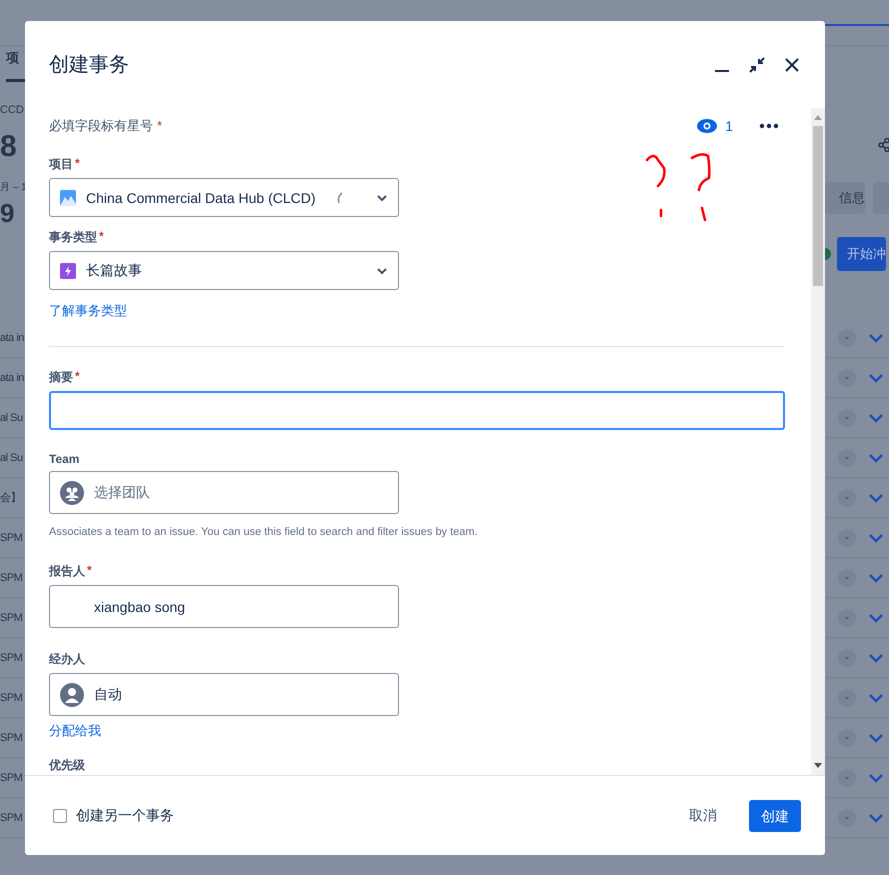  I want to click on helper-text: Associates a team to an issue. You can use this field to search and filter issues by team., so click(264, 532).